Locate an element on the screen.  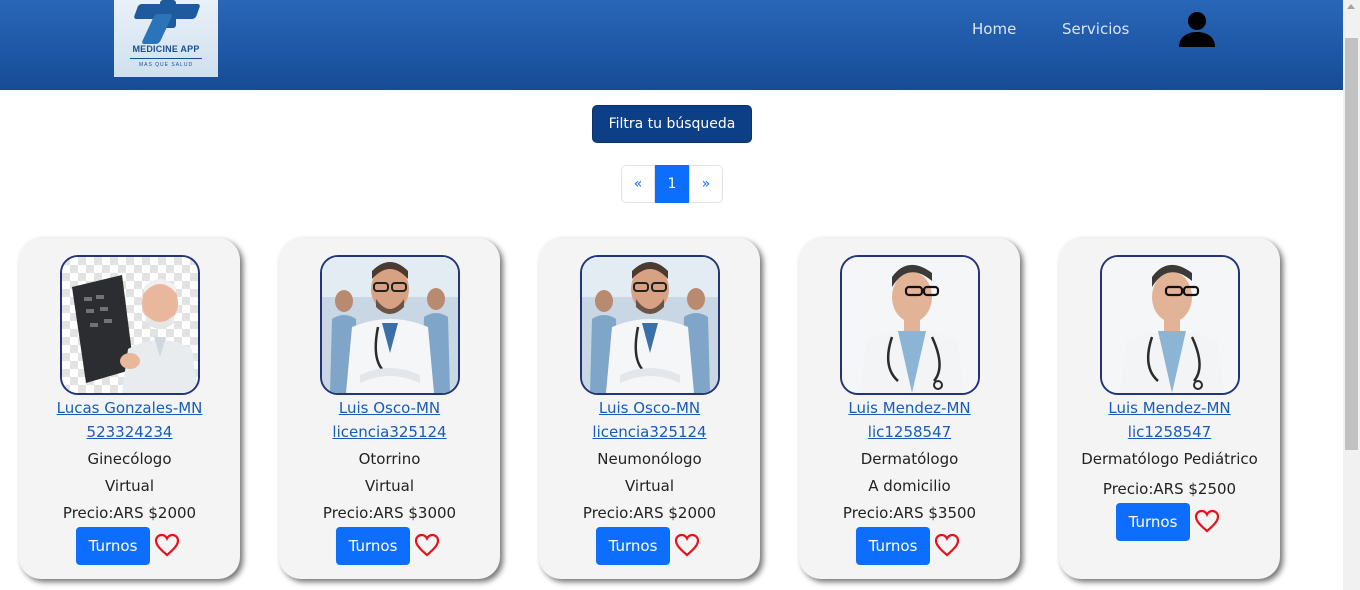
doctor-name-link: Lucas Gonzales-MN 523324234 is located at coordinates (129, 420).